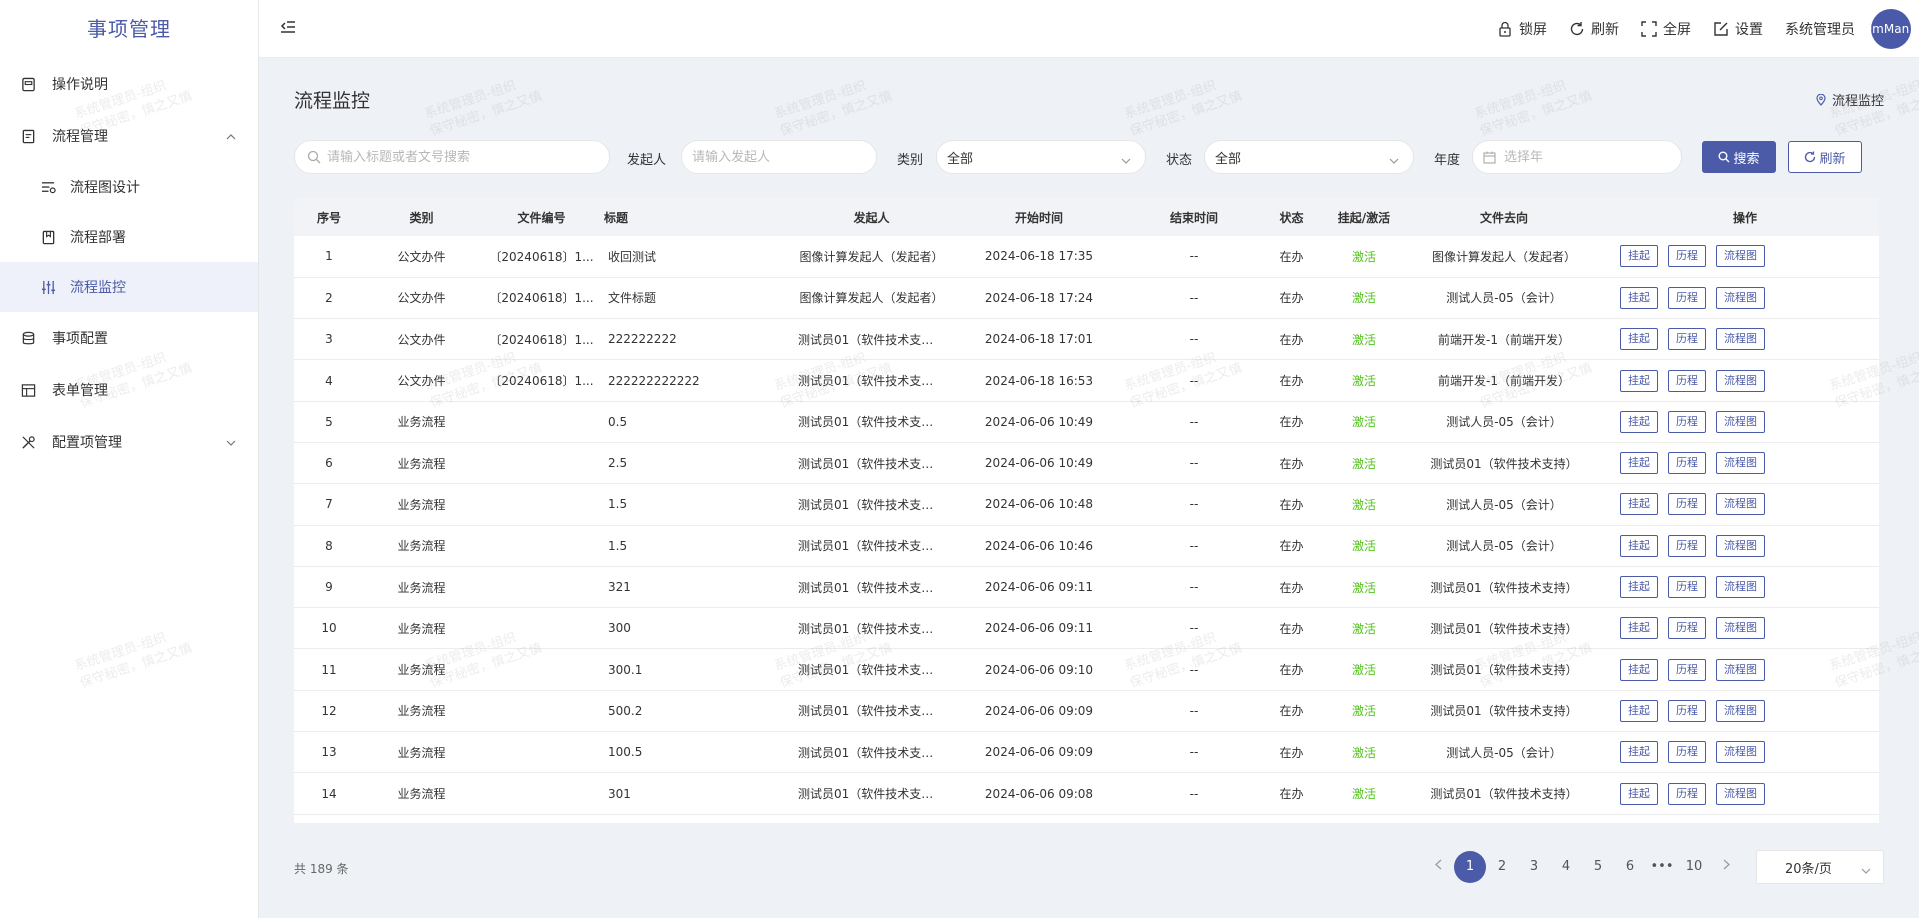  Describe the element at coordinates (699, 546) in the screenshot. I see `table-cell: 1.5` at that location.